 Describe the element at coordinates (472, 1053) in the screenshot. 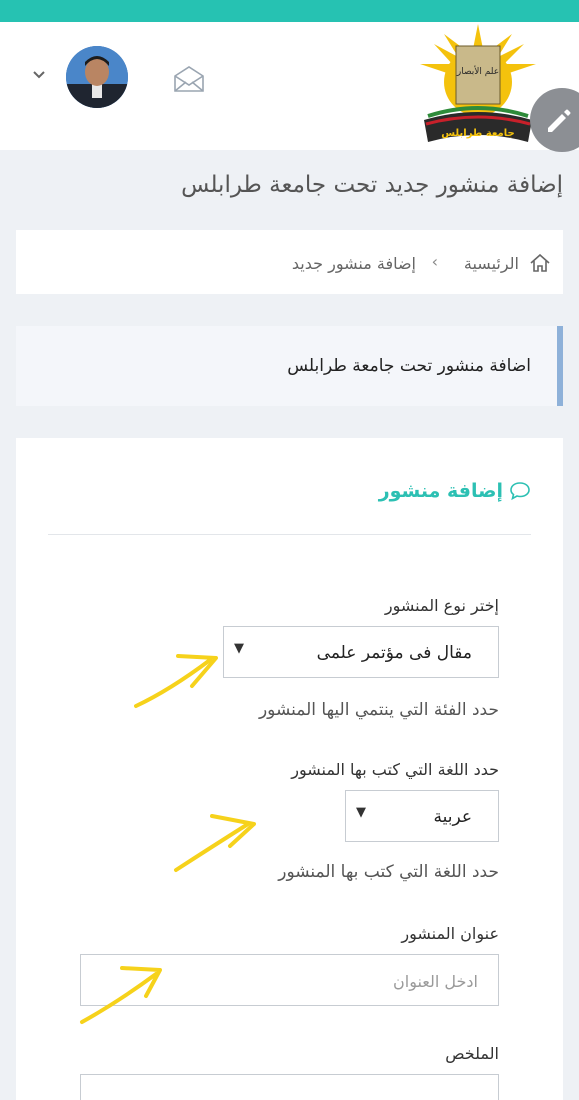

I see `summary-label: الملخص` at that location.